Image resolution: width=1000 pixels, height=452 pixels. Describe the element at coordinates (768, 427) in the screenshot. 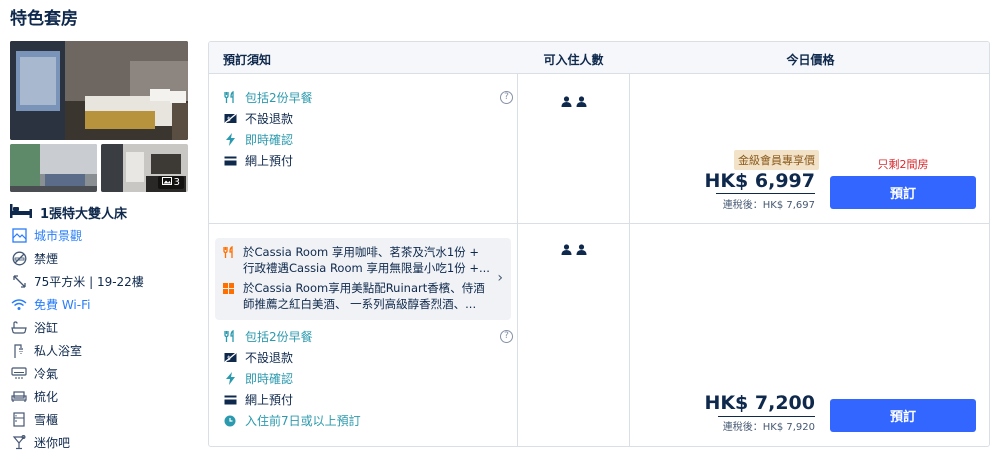

I see `offer-2-tax-price: 連稅後：HK$ 7,920` at that location.